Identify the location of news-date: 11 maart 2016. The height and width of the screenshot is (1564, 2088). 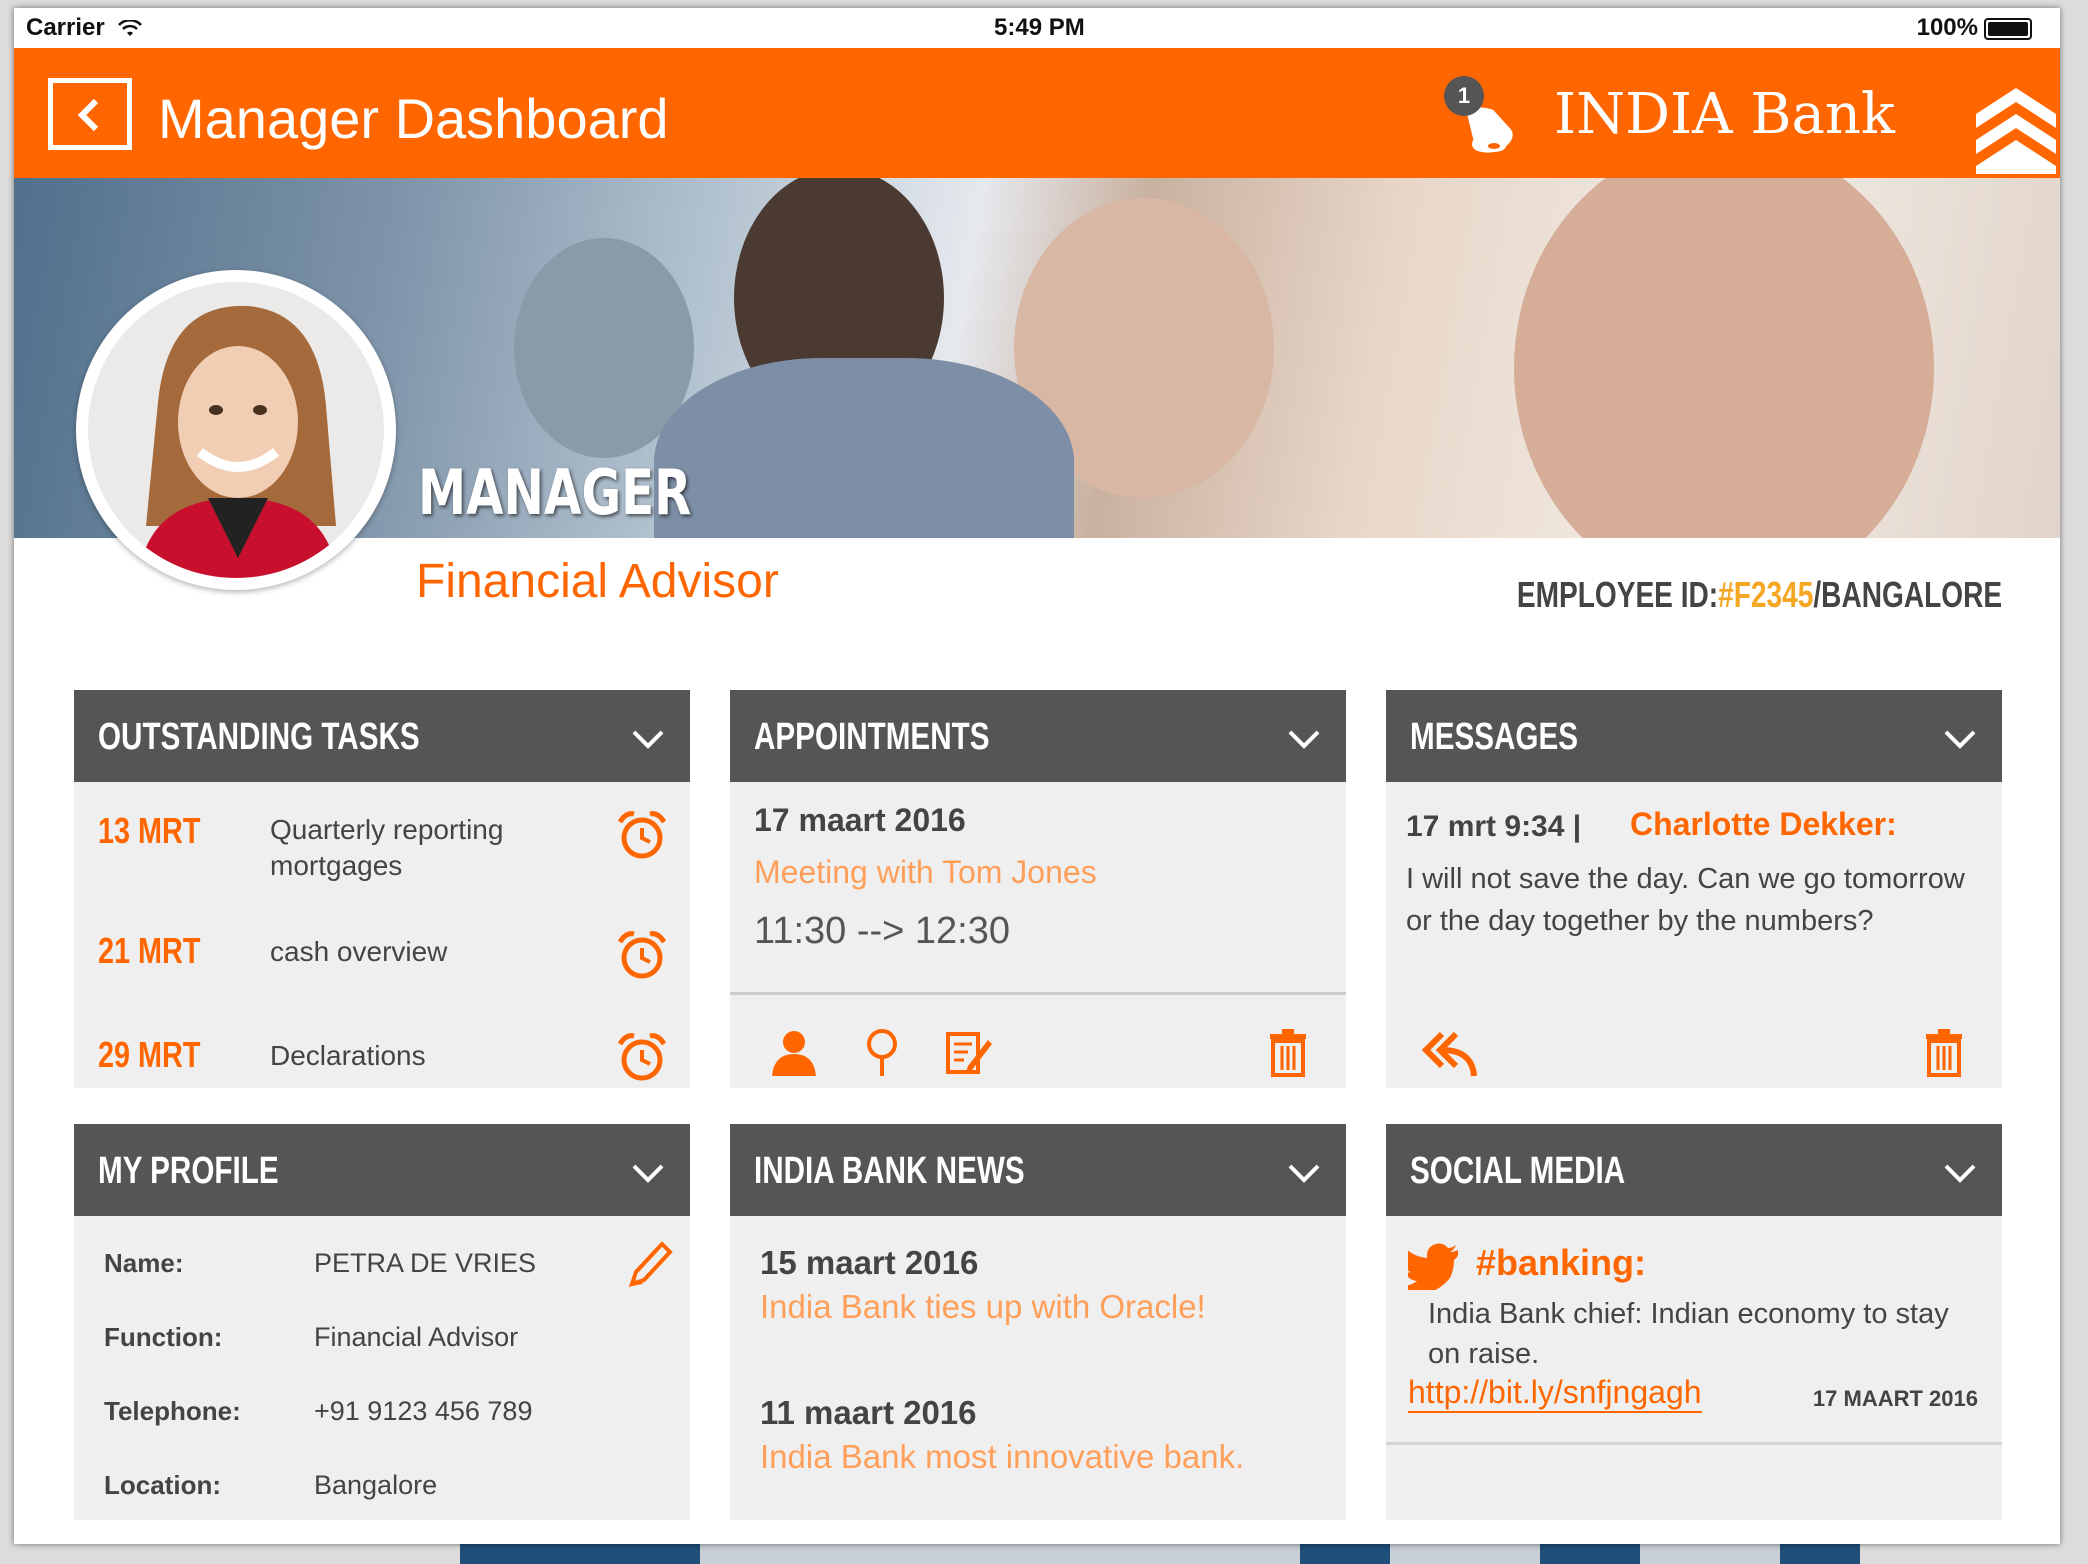
(868, 1412).